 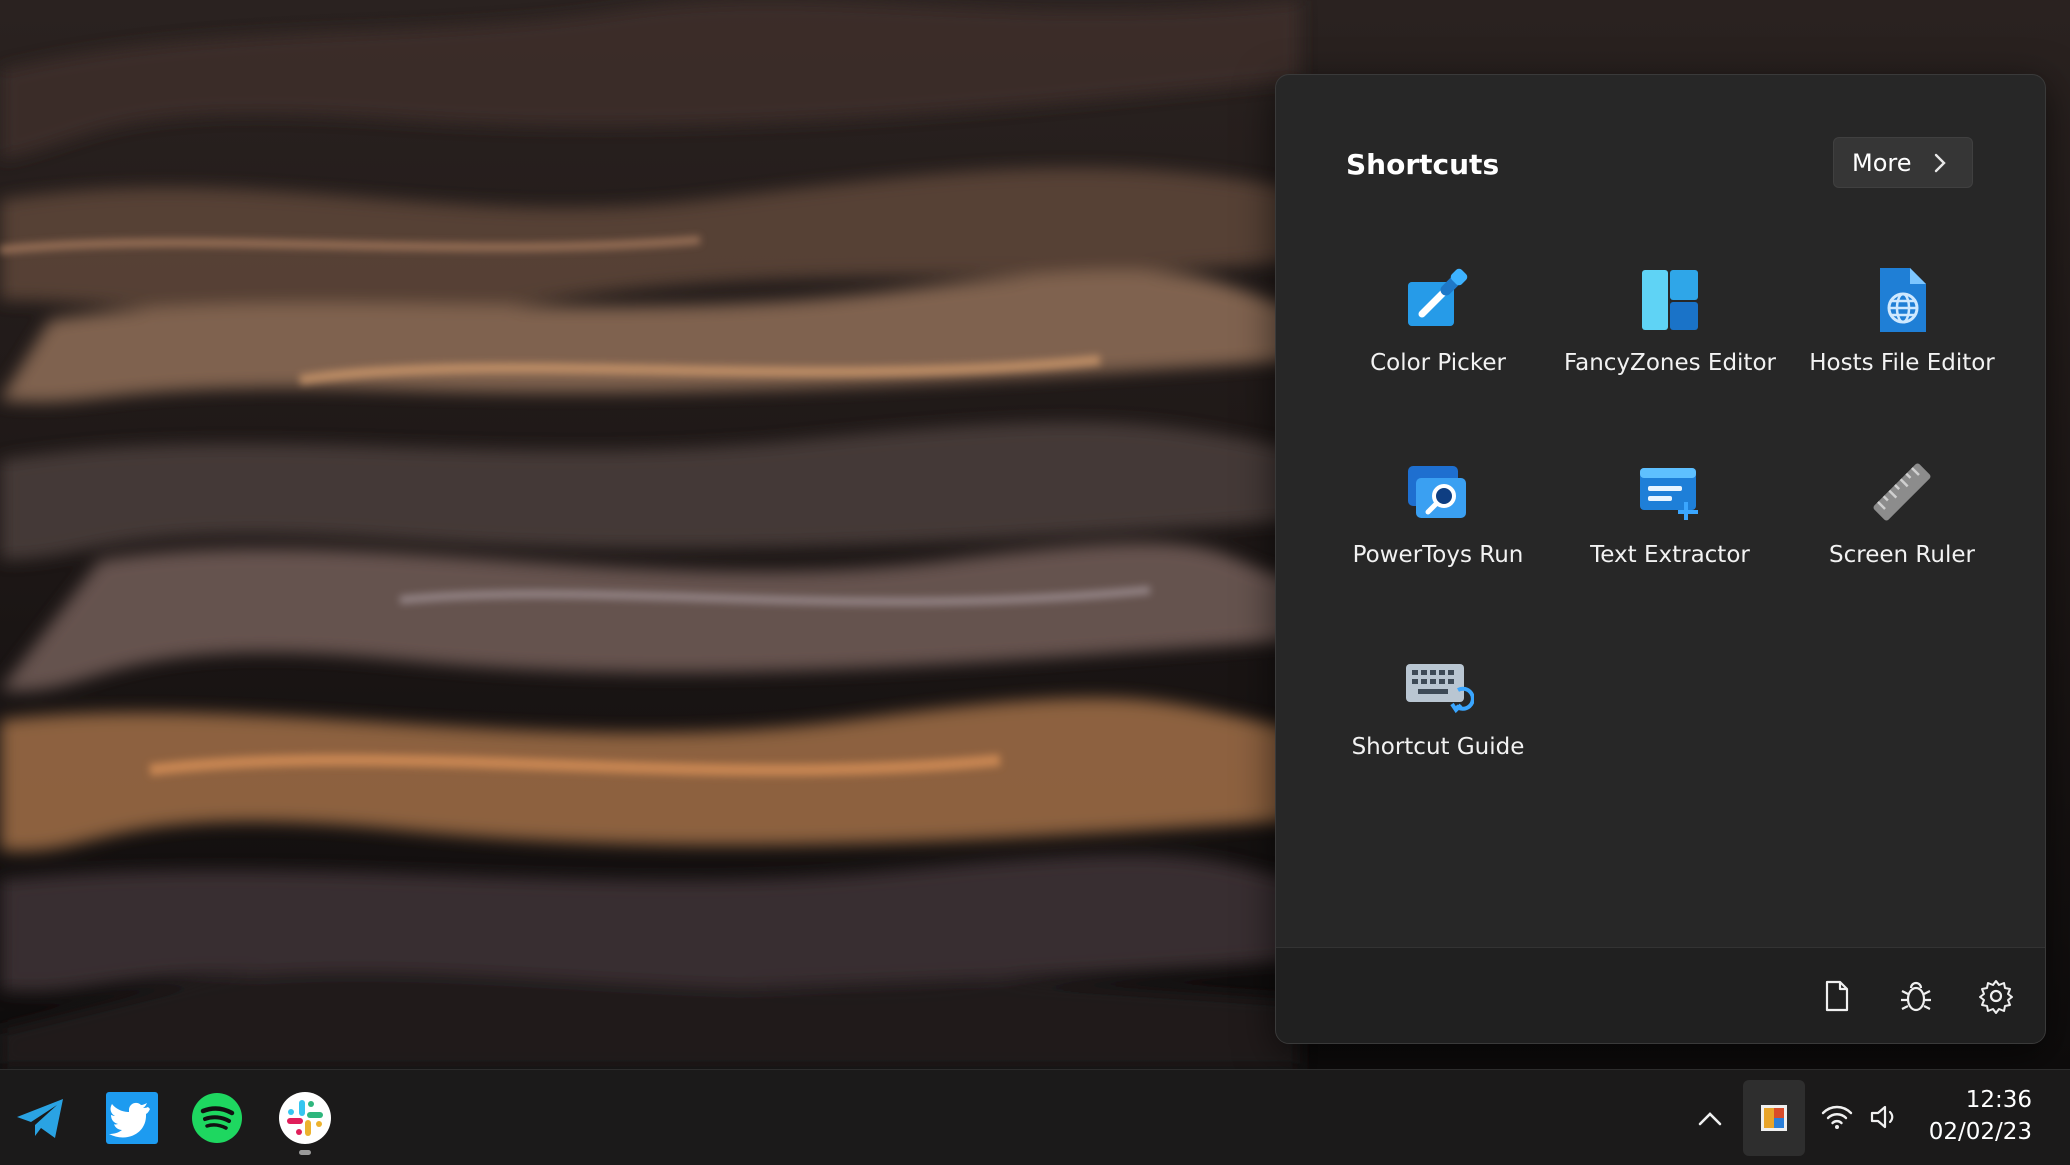 What do you see at coordinates (1660, 995) in the screenshot?
I see `flyout-footer` at bounding box center [1660, 995].